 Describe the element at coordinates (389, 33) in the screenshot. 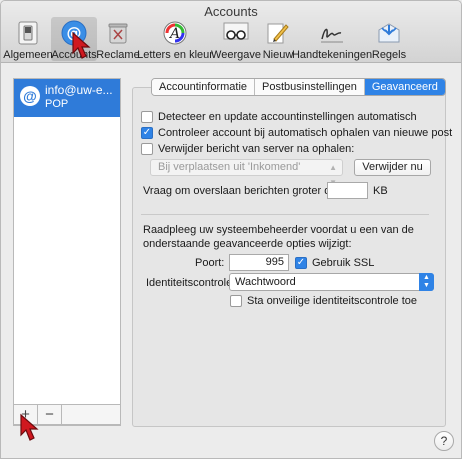

I see `rules-icon` at that location.